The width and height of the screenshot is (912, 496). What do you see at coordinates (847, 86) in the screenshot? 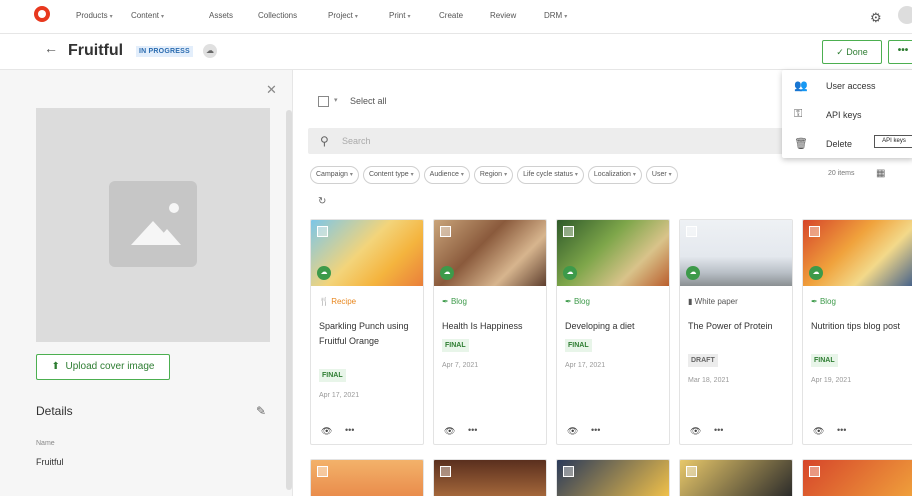
I see `menu-item-user-access: 👥 User access` at bounding box center [847, 86].